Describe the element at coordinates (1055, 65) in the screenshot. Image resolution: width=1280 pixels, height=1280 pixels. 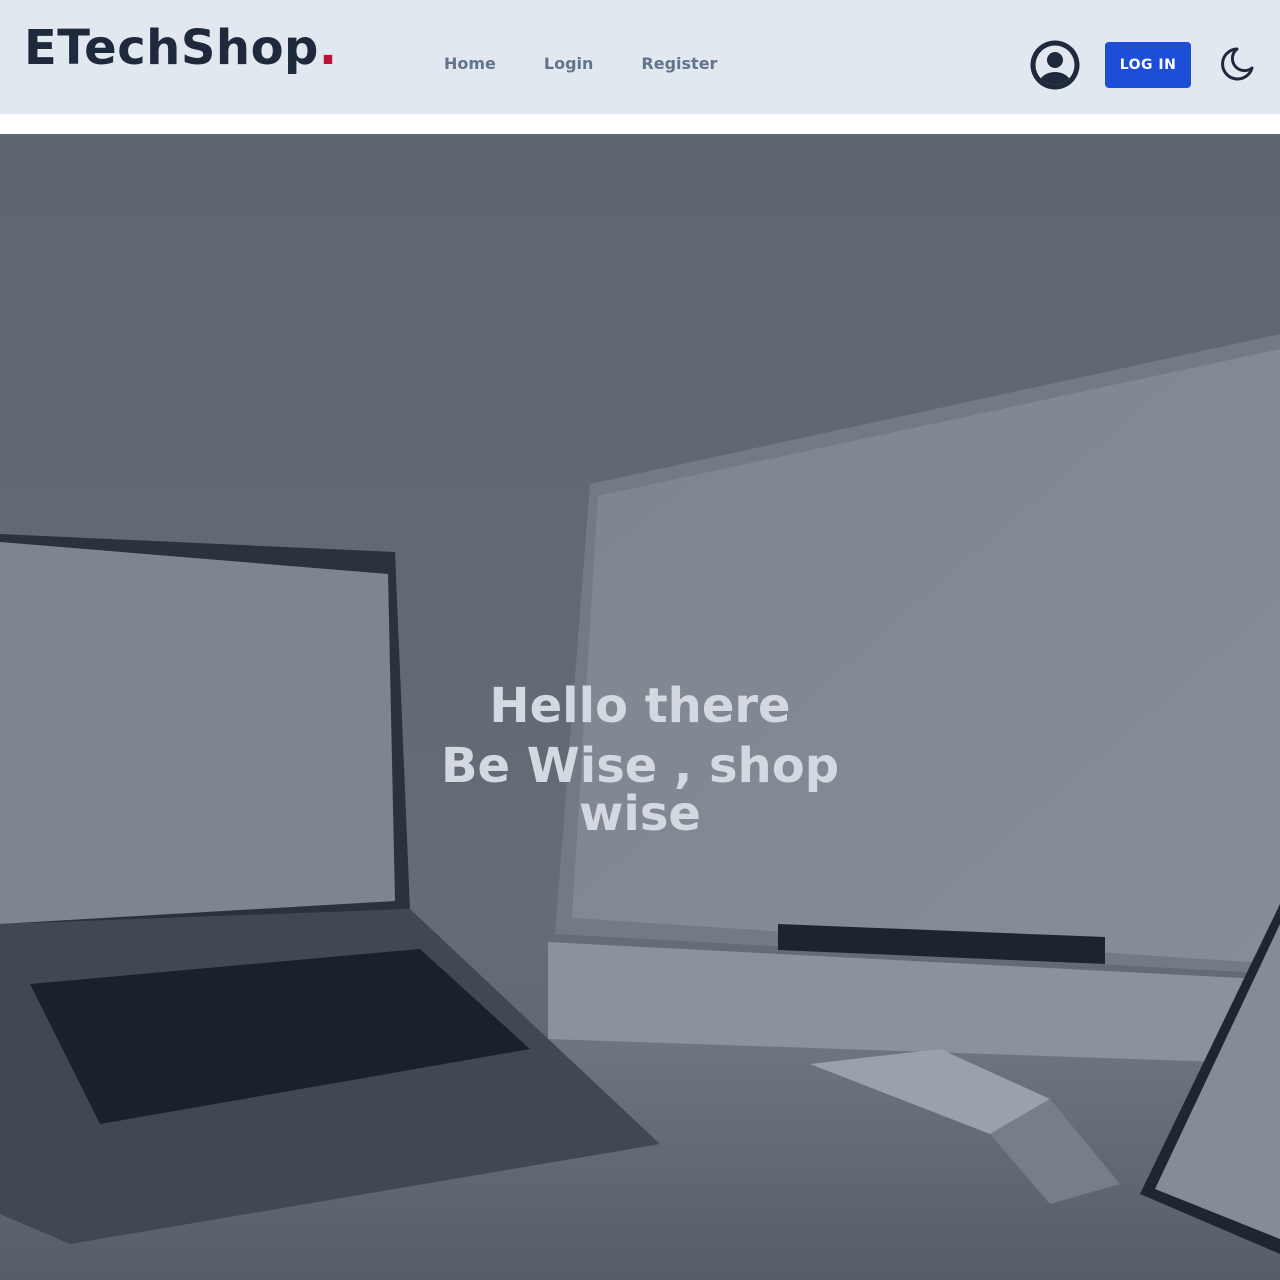
I see `user-avatar-icon` at that location.